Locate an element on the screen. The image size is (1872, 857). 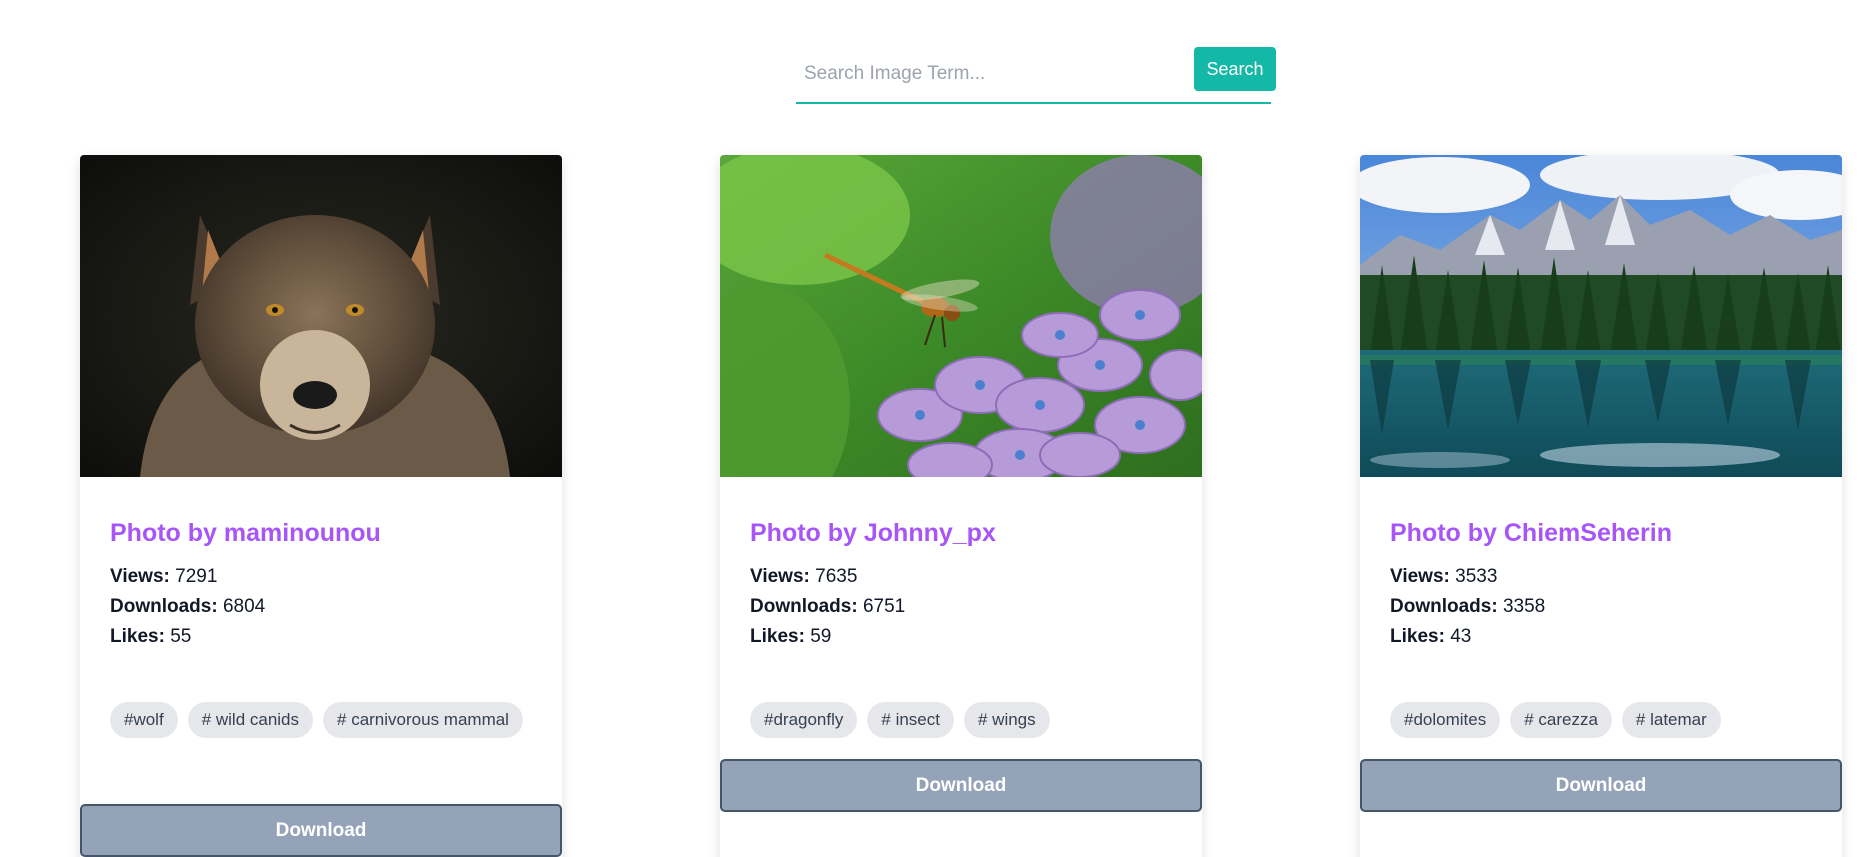
views-value: 7635 is located at coordinates (836, 576).